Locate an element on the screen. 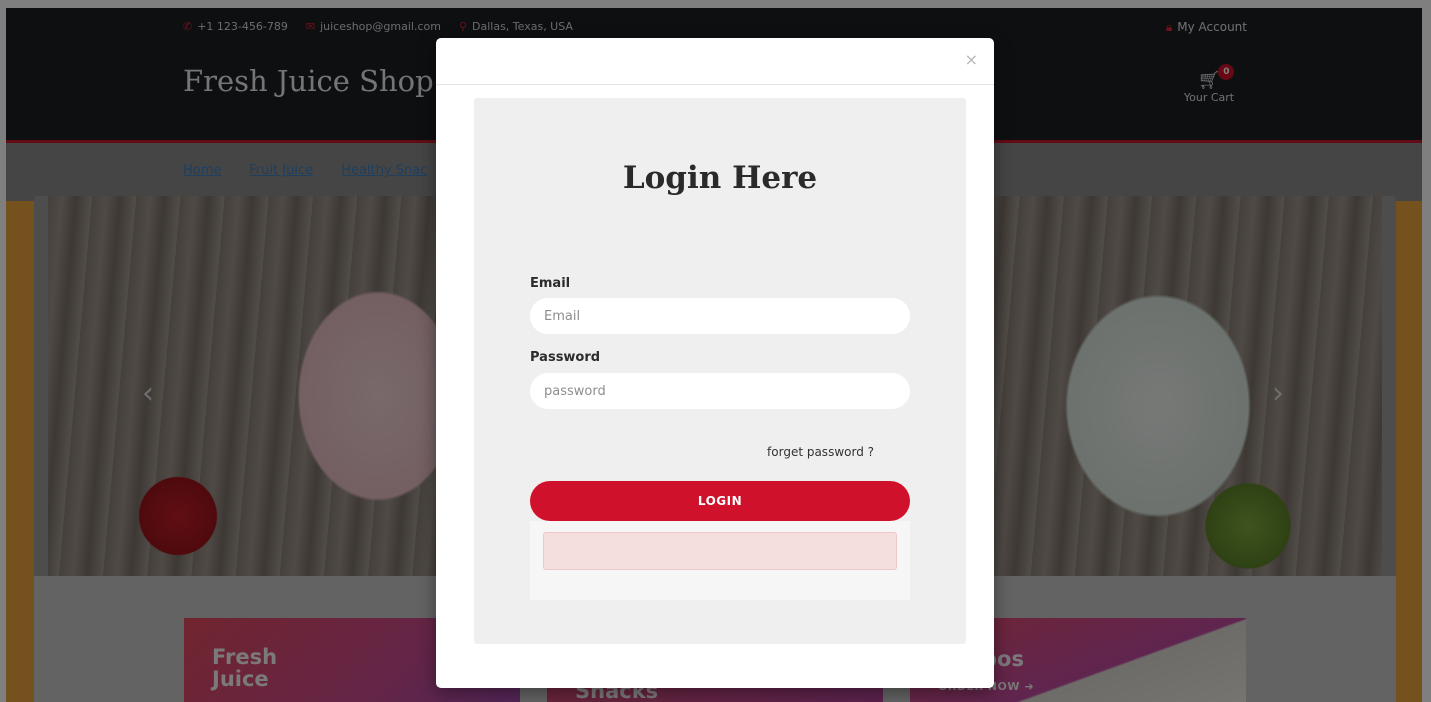 This screenshot has width=1431, height=702. close-icon: × is located at coordinates (971, 59).